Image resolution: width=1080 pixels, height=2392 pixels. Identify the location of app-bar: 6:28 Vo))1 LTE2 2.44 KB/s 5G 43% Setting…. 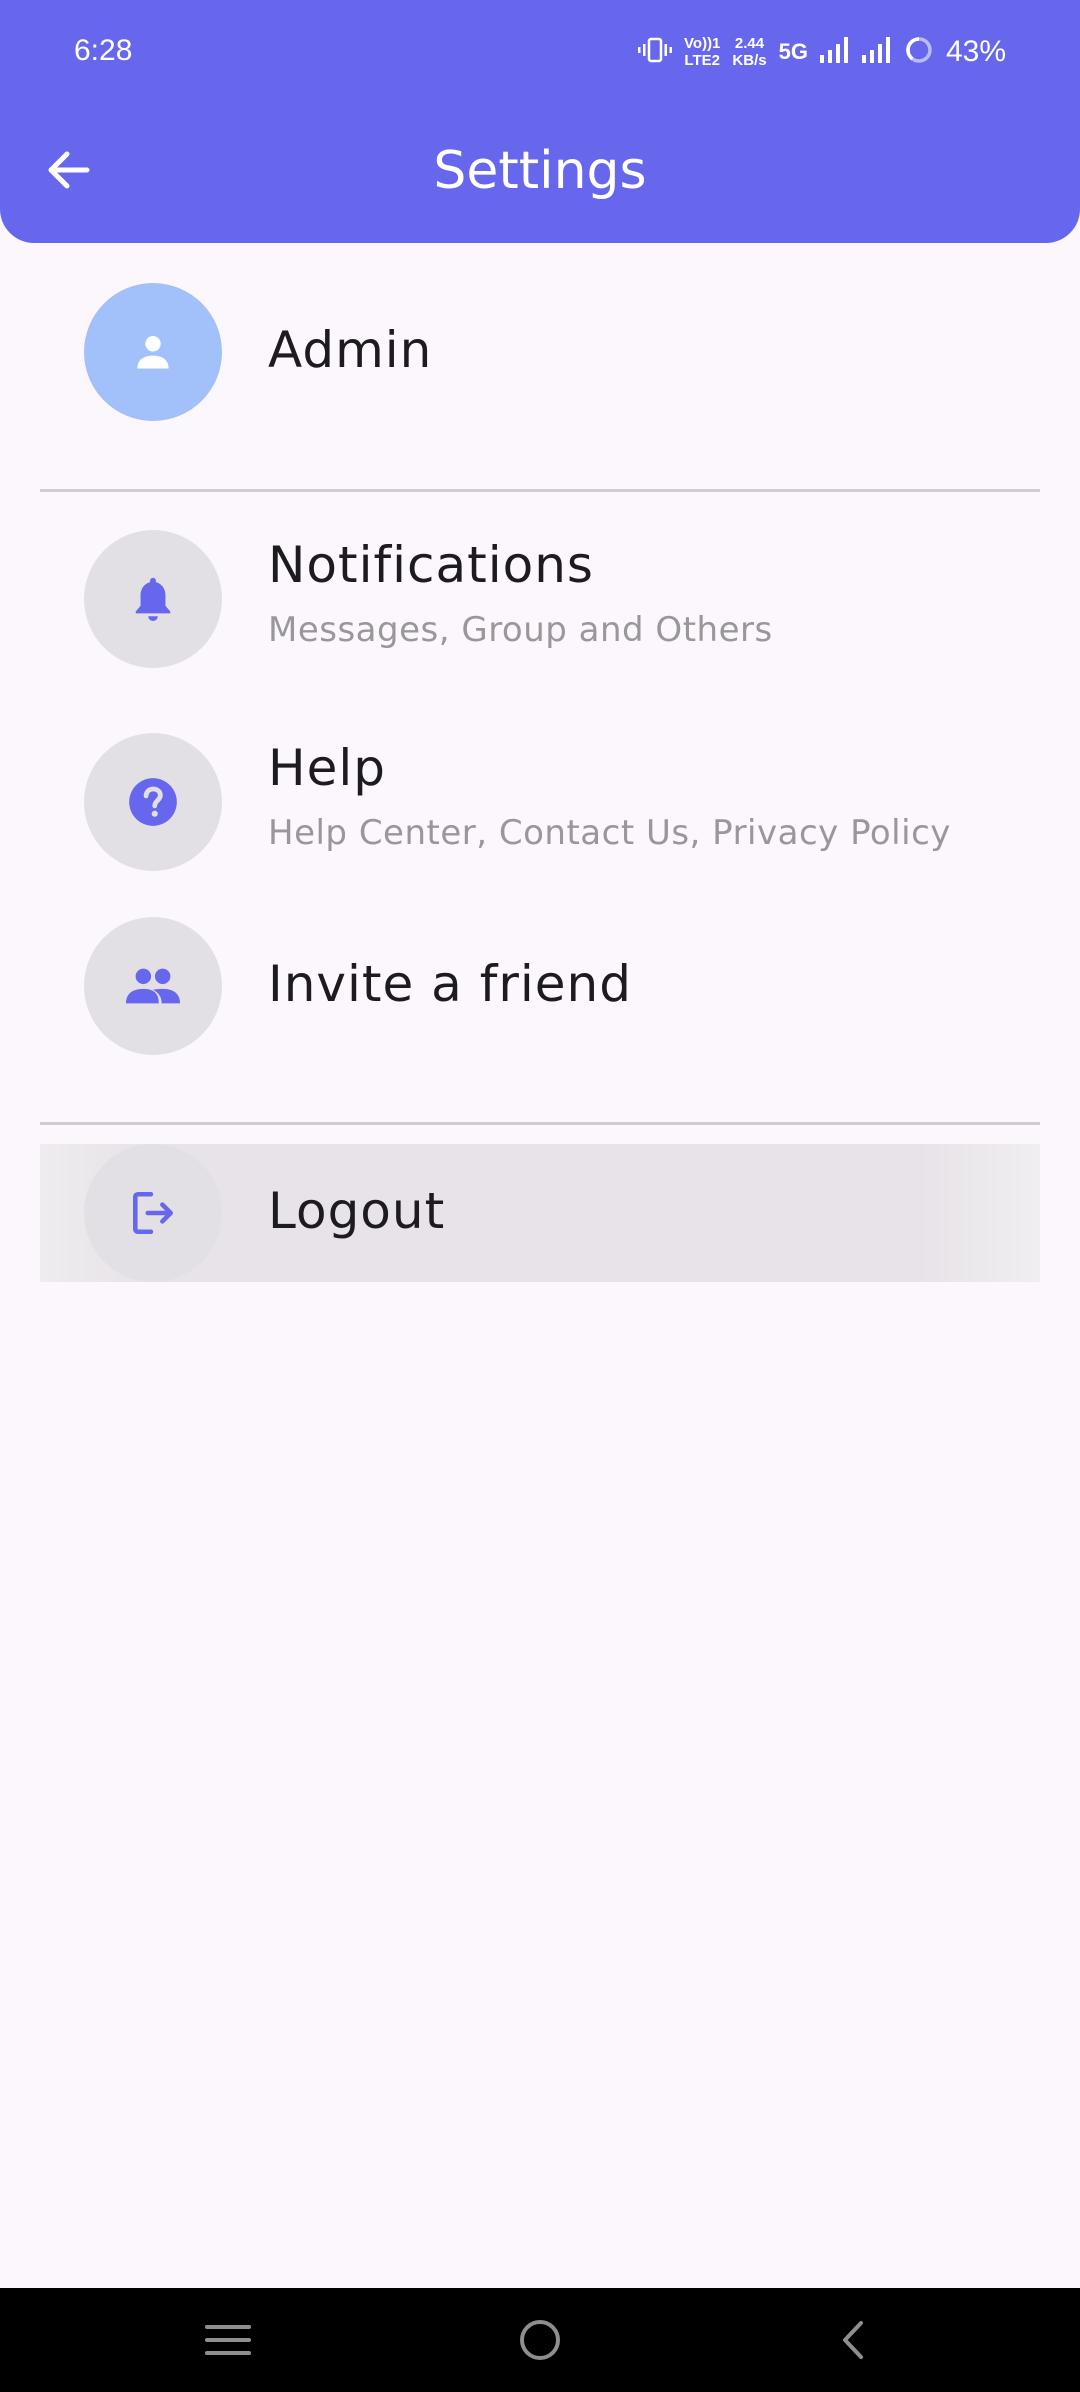
(540, 121).